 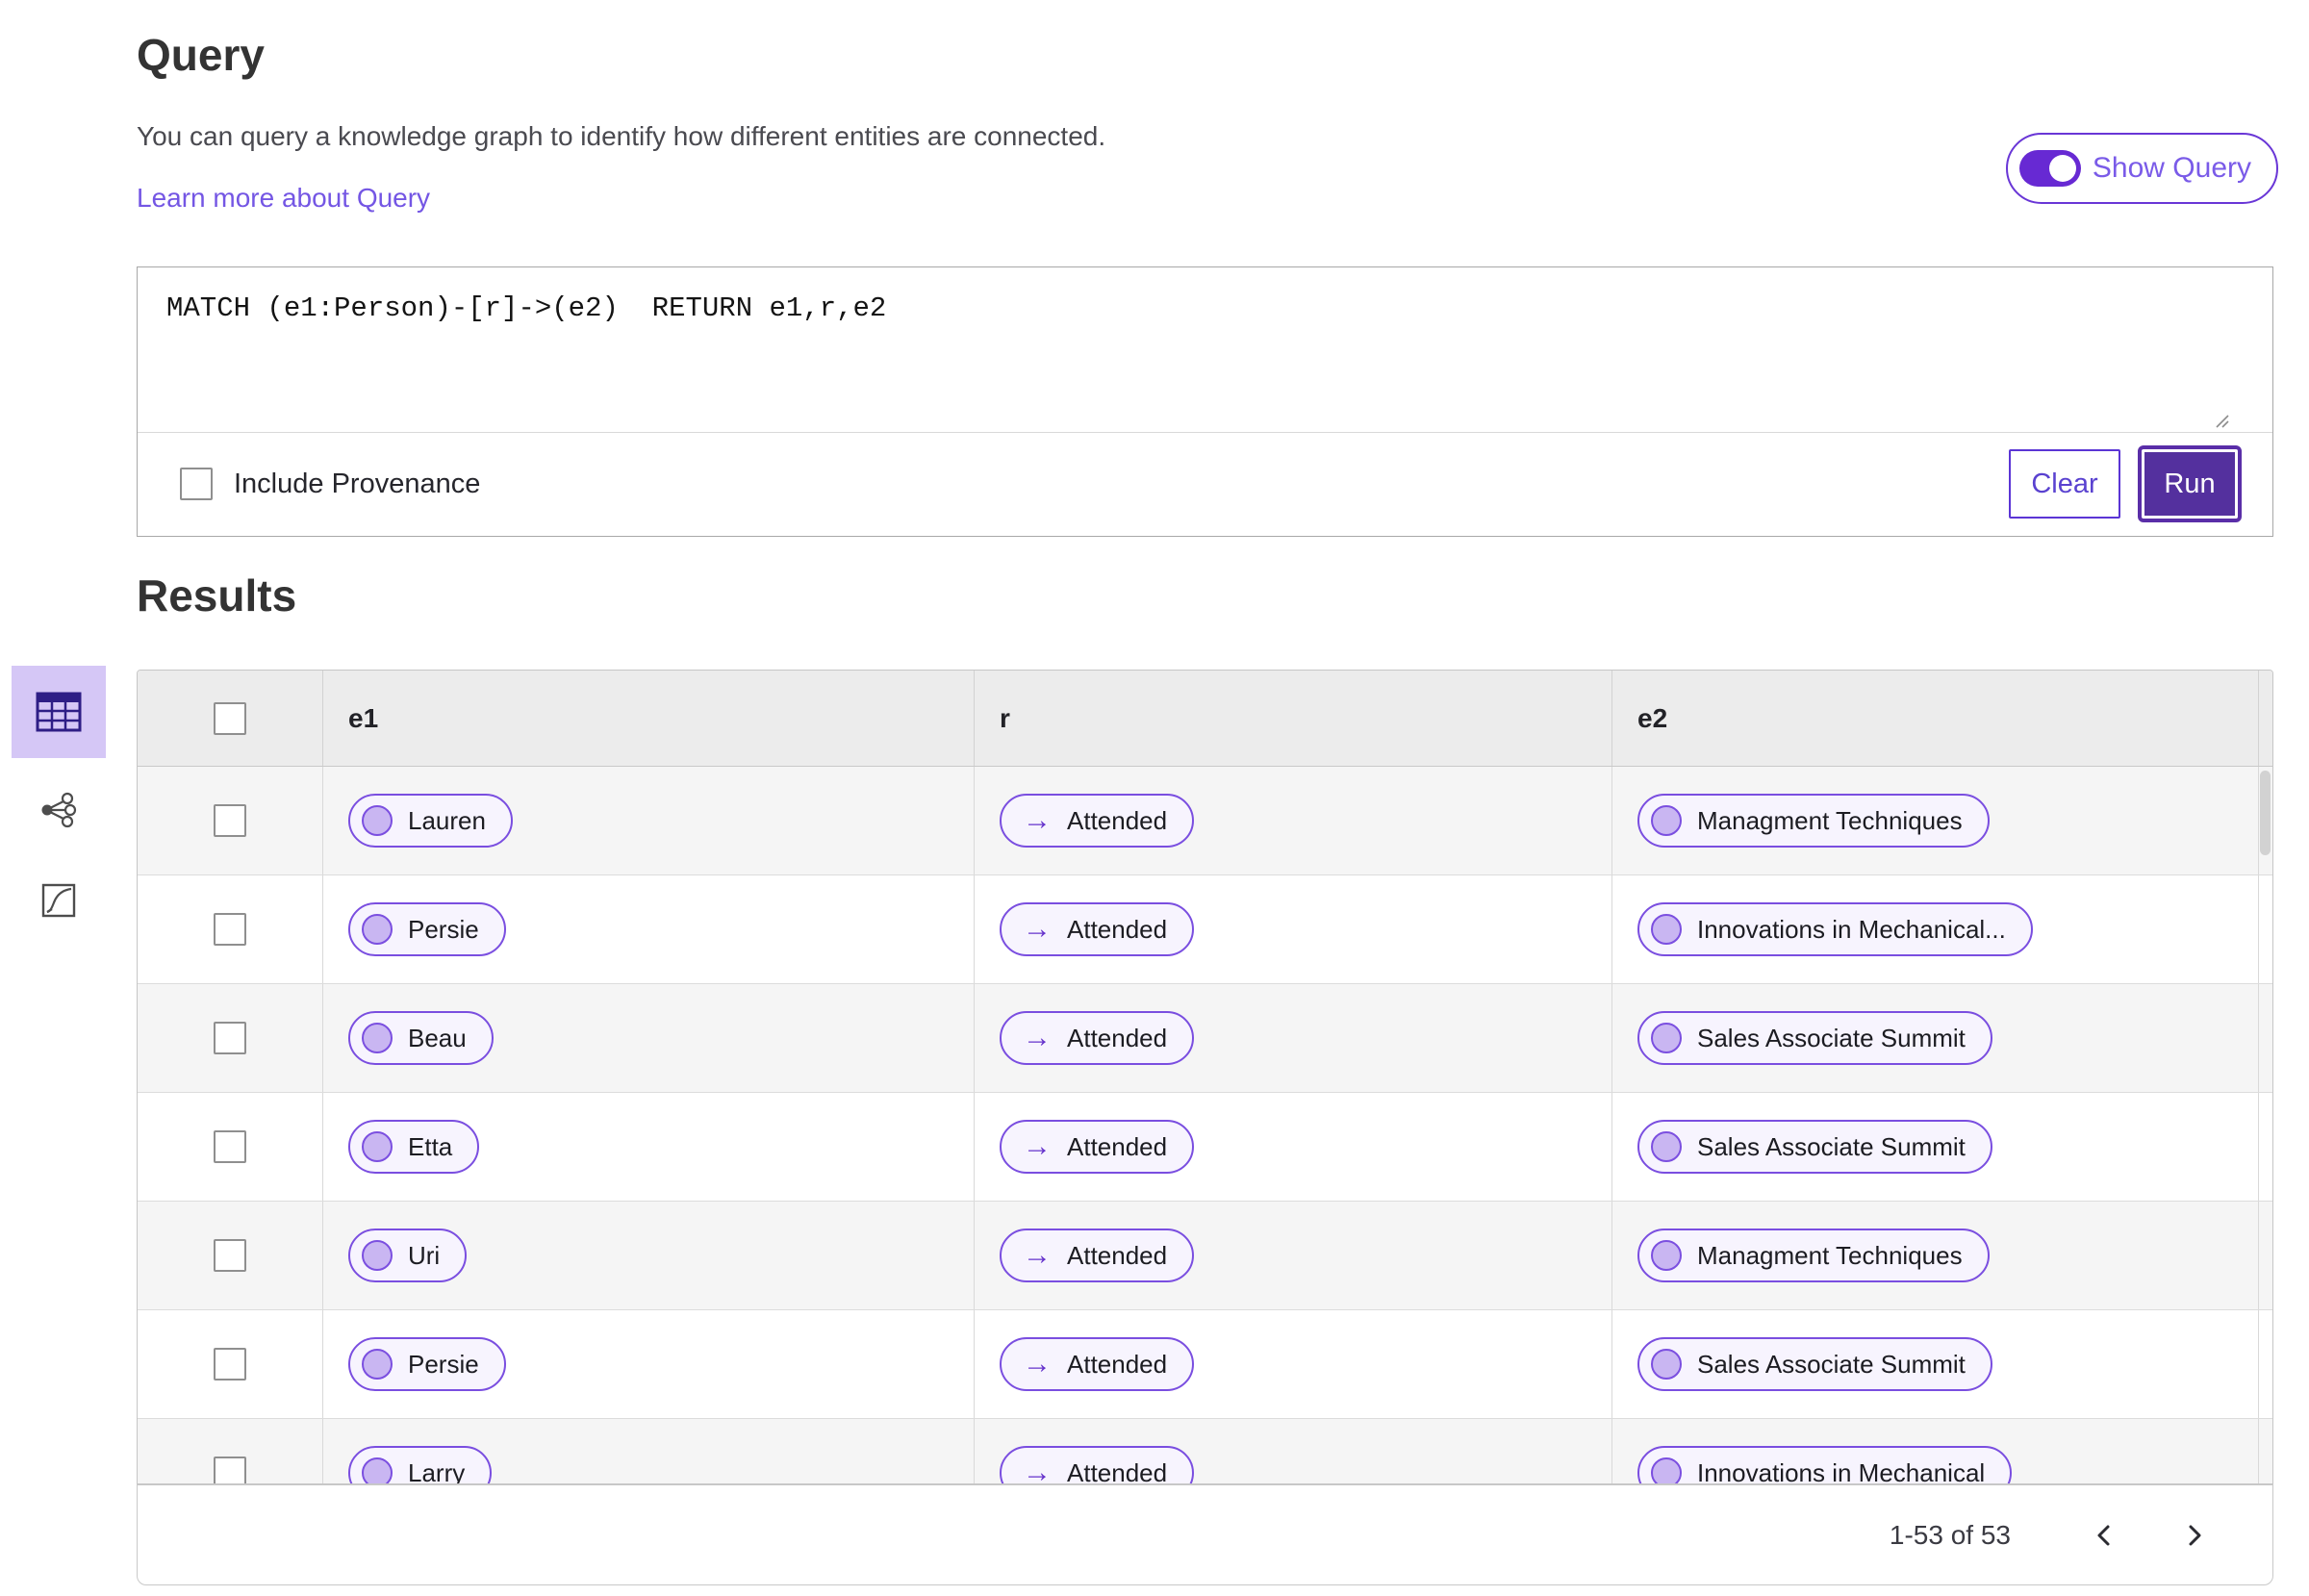 I want to click on entity-label: Beau, so click(x=437, y=1037).